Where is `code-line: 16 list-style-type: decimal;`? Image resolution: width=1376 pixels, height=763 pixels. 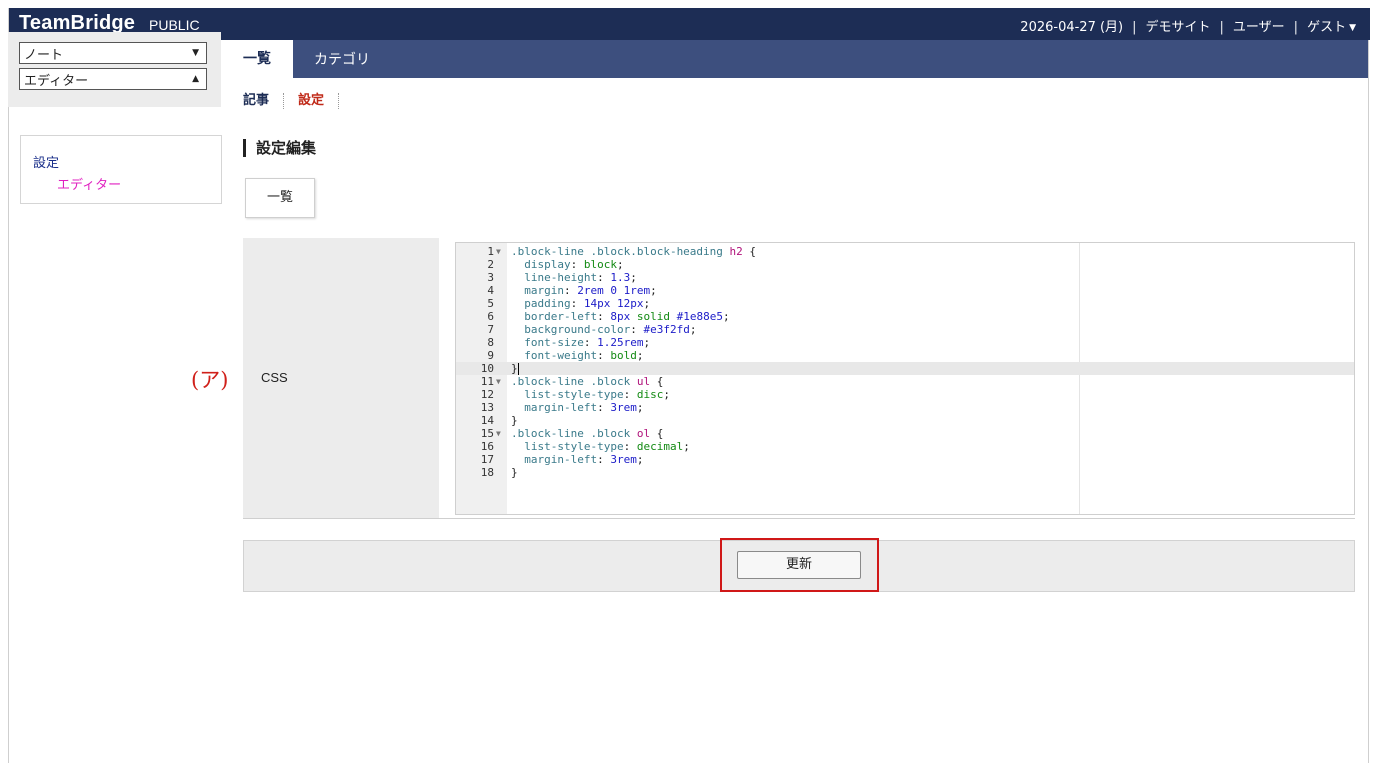
code-line: 16 list-style-type: decimal; is located at coordinates (905, 446).